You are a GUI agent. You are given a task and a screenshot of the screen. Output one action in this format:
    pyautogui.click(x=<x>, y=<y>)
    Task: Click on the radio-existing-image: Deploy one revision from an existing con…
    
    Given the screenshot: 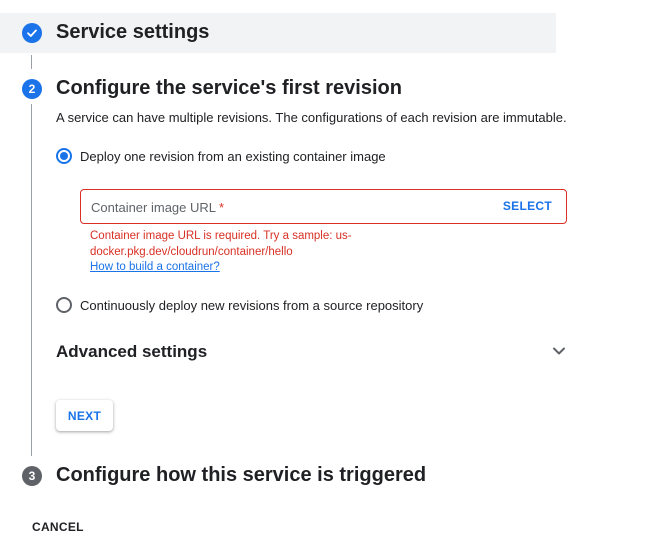 What is the action you would take?
    pyautogui.click(x=221, y=156)
    